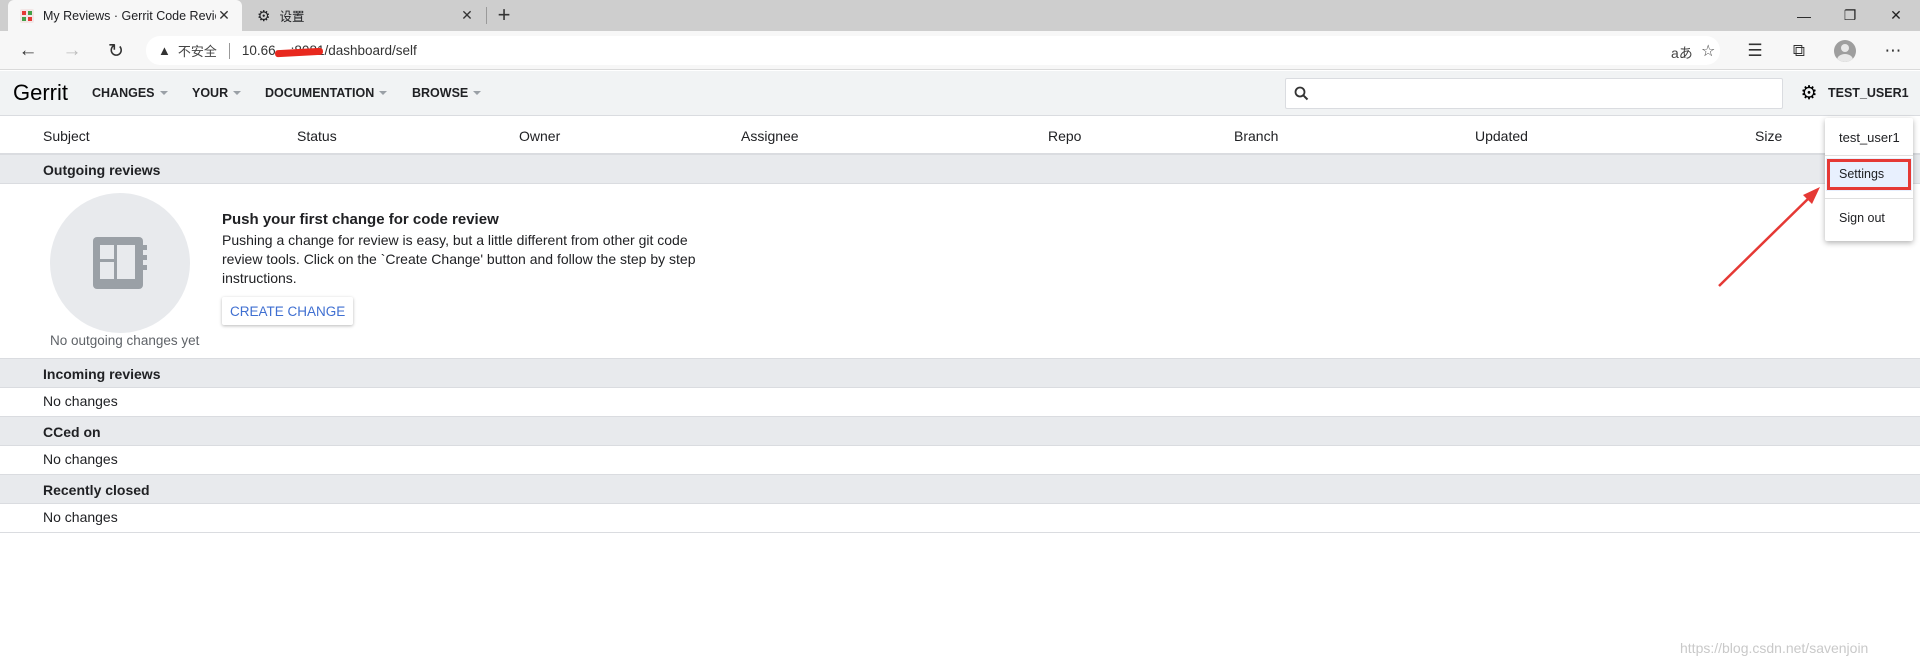 The image size is (1920, 664). I want to click on menu-documentation: DOCUMENTATION, so click(326, 93).